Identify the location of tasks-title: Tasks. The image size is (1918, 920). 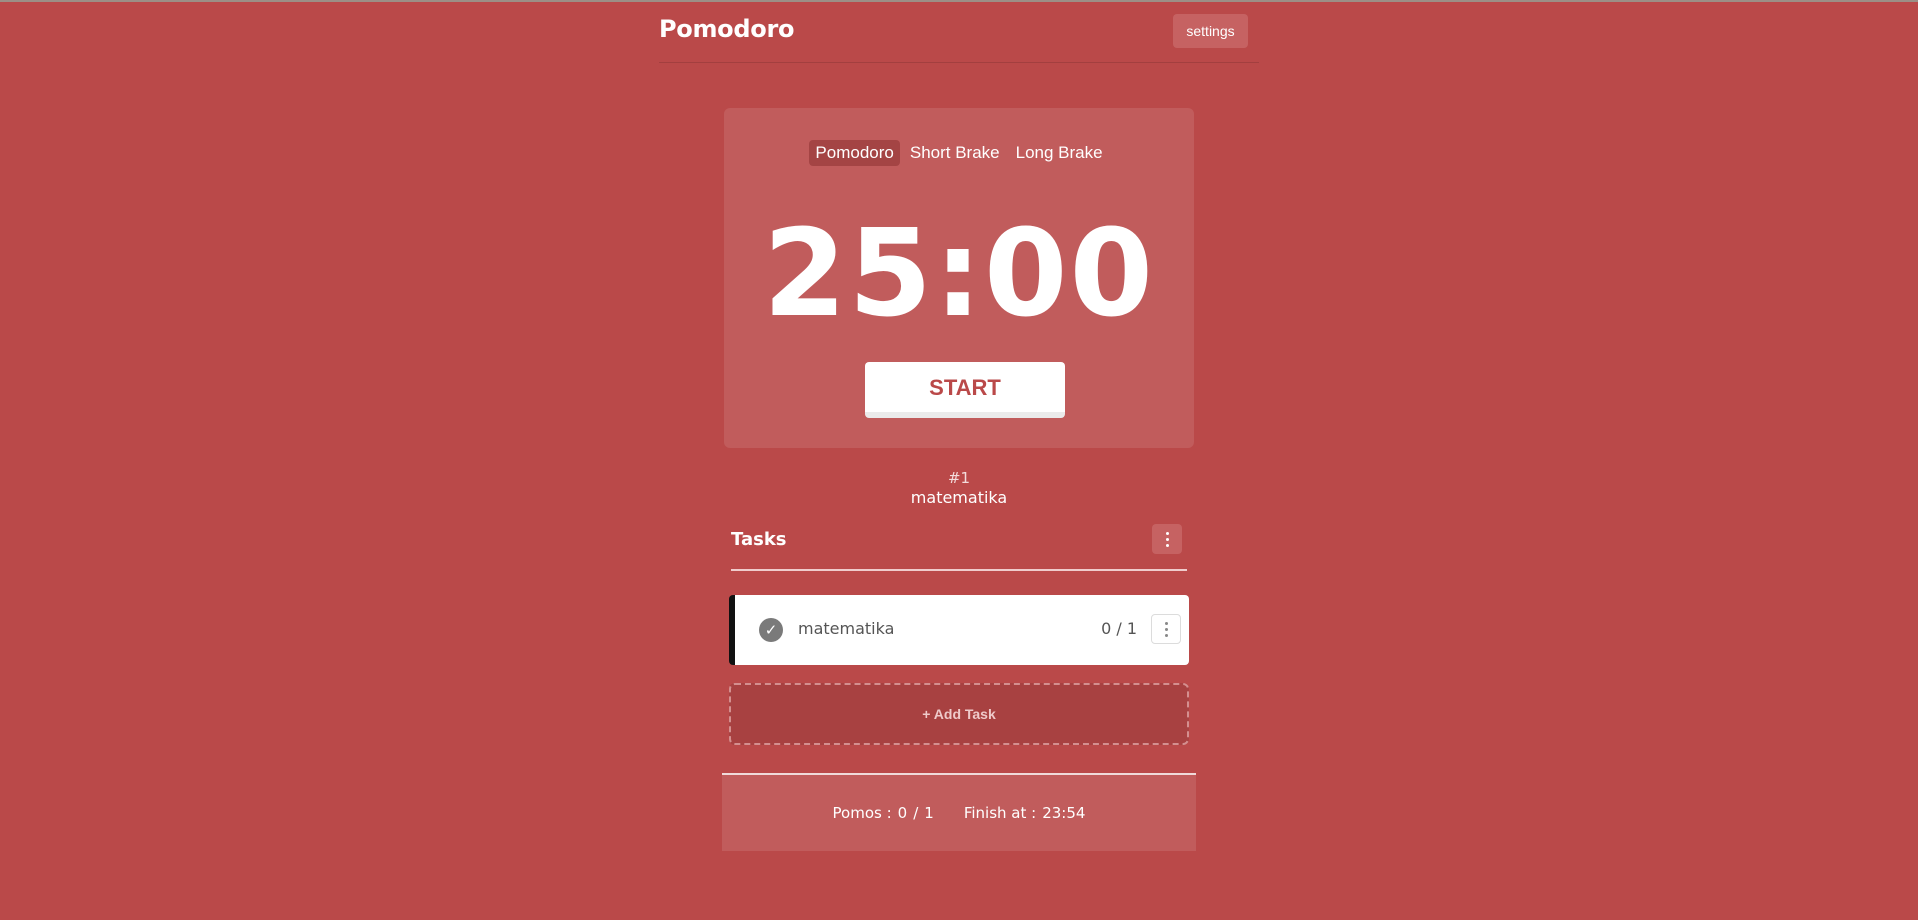
(759, 539).